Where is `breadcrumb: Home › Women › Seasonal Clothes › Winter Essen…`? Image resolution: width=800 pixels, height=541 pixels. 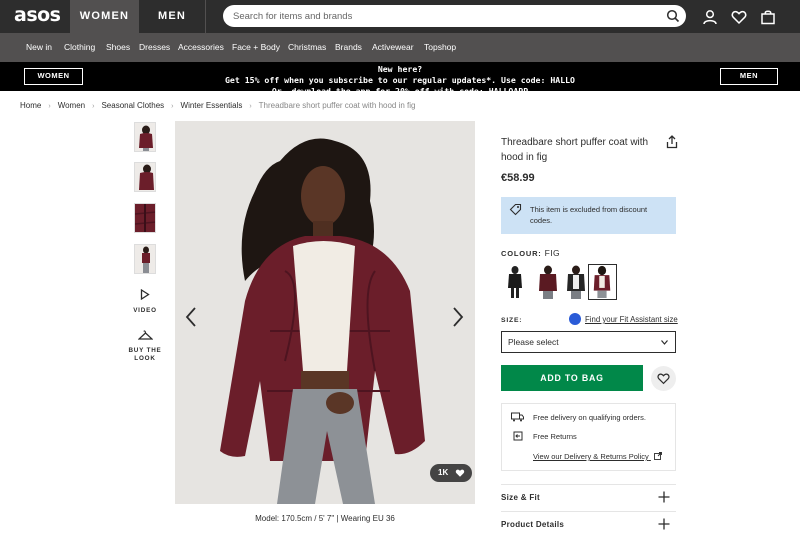 breadcrumb: Home › Women › Seasonal Clothes › Winter Essen… is located at coordinates (218, 105).